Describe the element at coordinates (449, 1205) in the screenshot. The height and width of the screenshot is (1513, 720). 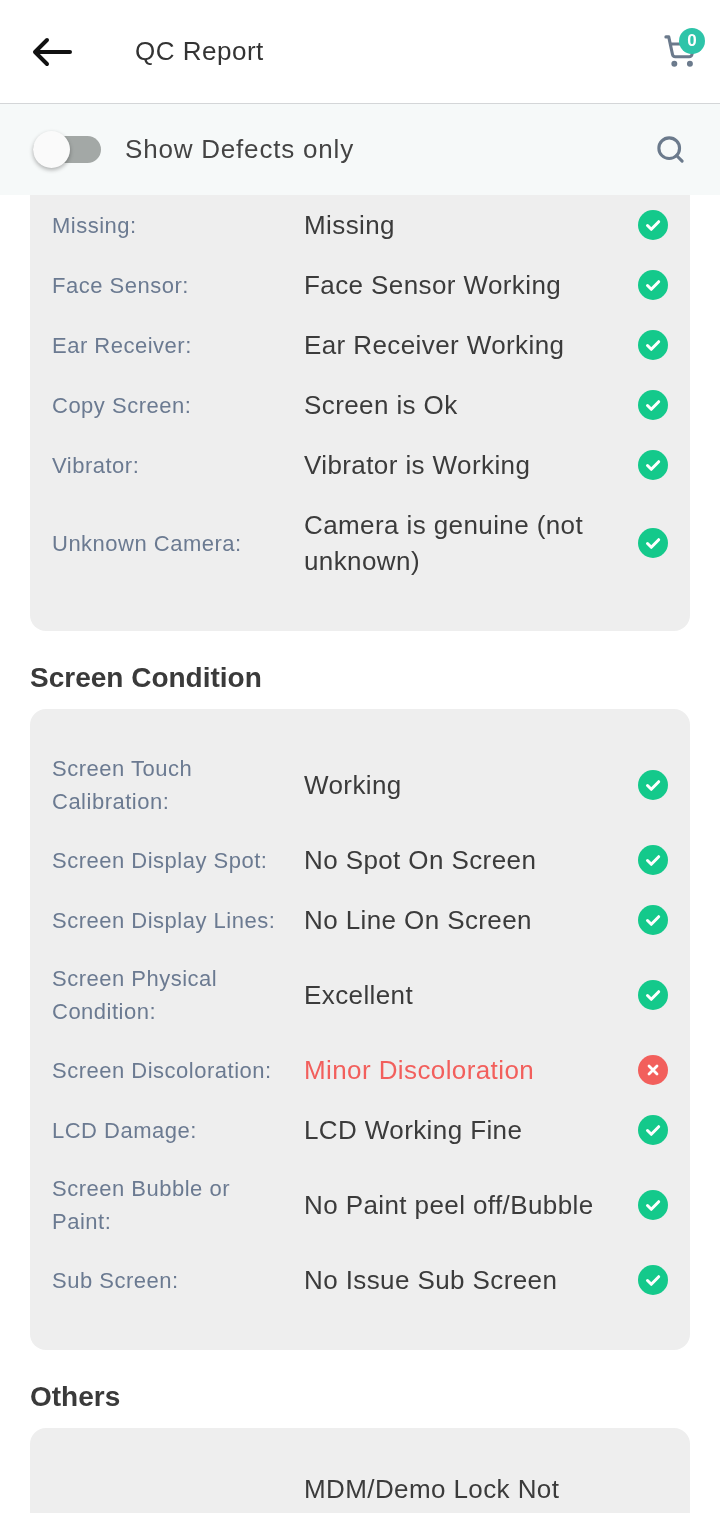
I see `row-value: No Paint peel off/Bubble` at that location.